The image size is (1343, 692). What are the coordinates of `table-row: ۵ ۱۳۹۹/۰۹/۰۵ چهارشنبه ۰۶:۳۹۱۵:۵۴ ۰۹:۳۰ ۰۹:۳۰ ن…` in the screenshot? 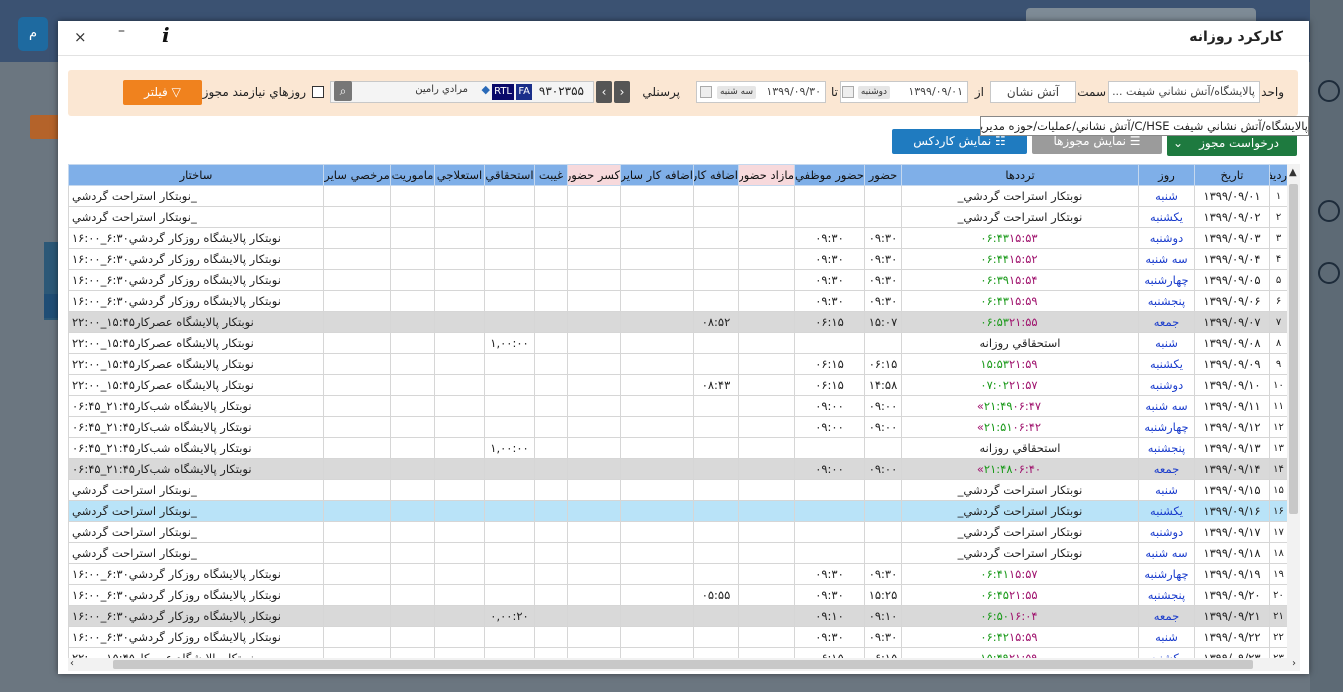 It's located at (677, 280).